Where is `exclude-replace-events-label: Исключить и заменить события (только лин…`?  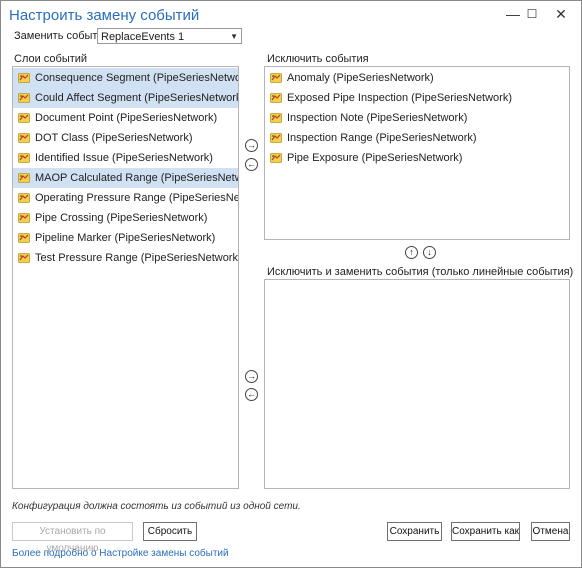
exclude-replace-events-label: Исключить и заменить события (только лин… is located at coordinates (420, 272).